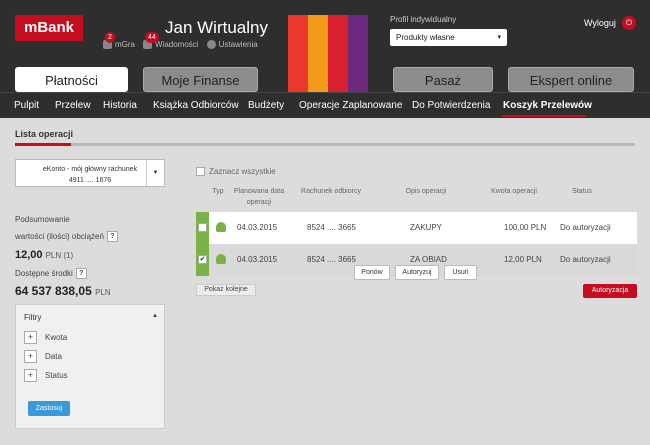 The image size is (650, 445). I want to click on nav-to-confirm: Do Potwierdzenia, so click(451, 105).